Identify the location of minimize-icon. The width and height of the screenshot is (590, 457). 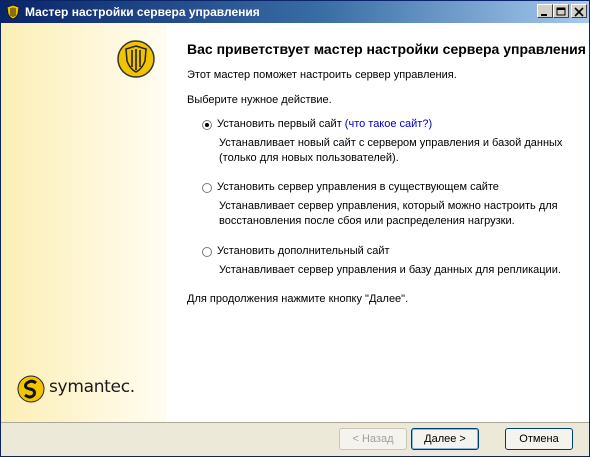
(545, 11).